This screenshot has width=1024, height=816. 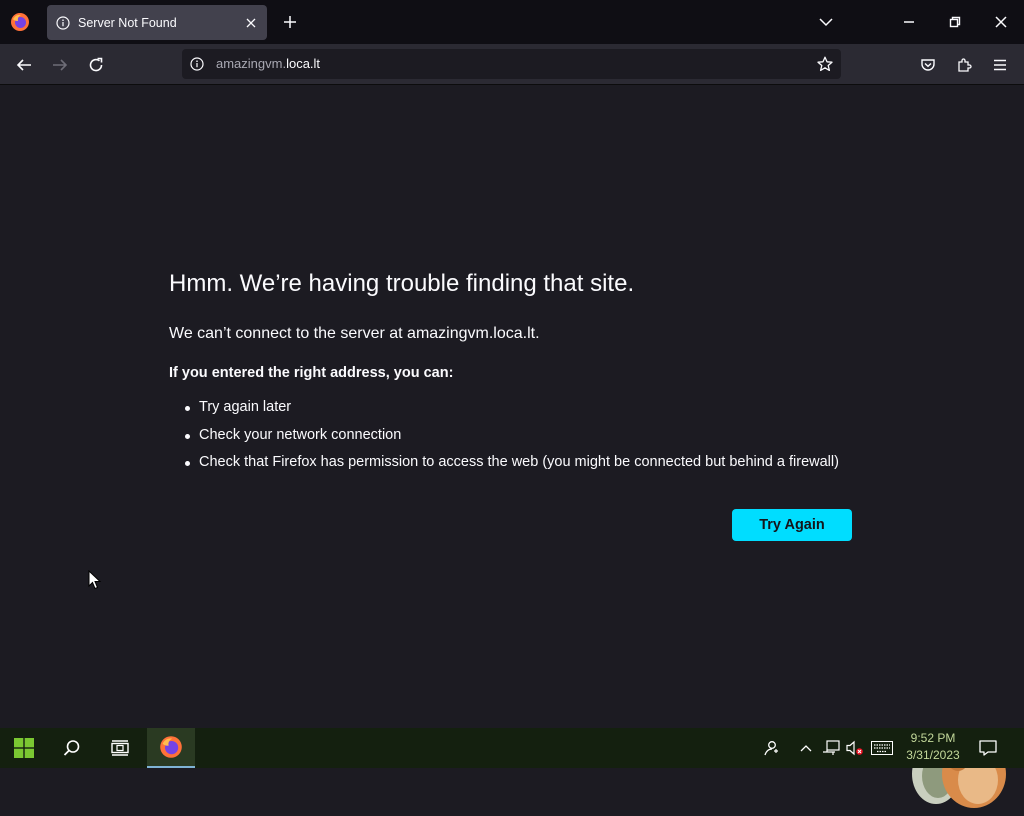 I want to click on url-text: amazingvm.loca.lt, so click(x=268, y=63).